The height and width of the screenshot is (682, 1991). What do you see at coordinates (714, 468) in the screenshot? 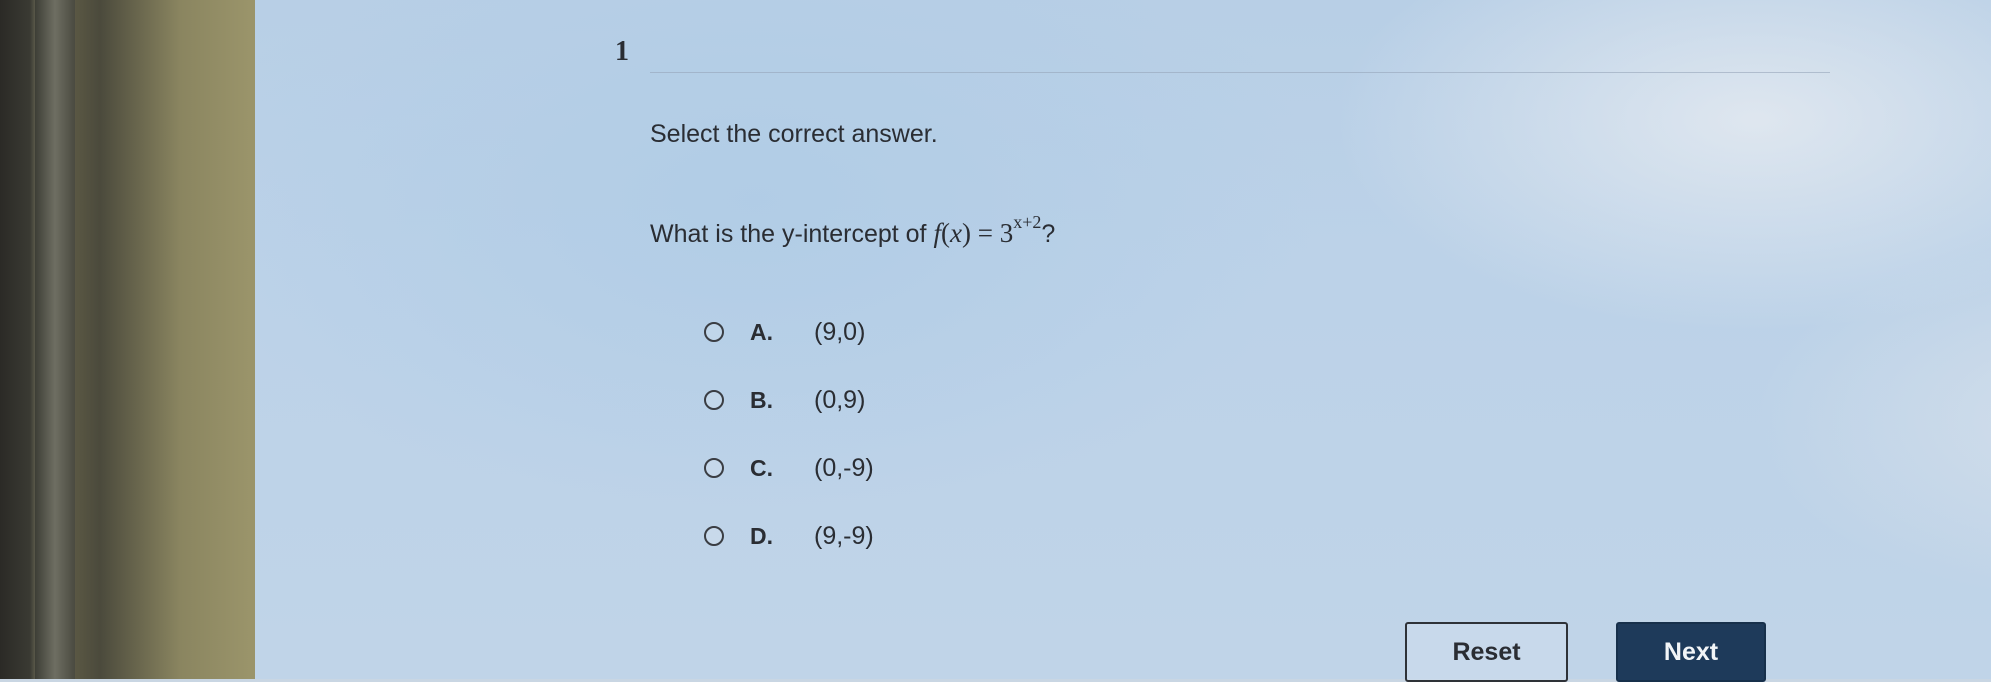
I see `radio-button-c` at bounding box center [714, 468].